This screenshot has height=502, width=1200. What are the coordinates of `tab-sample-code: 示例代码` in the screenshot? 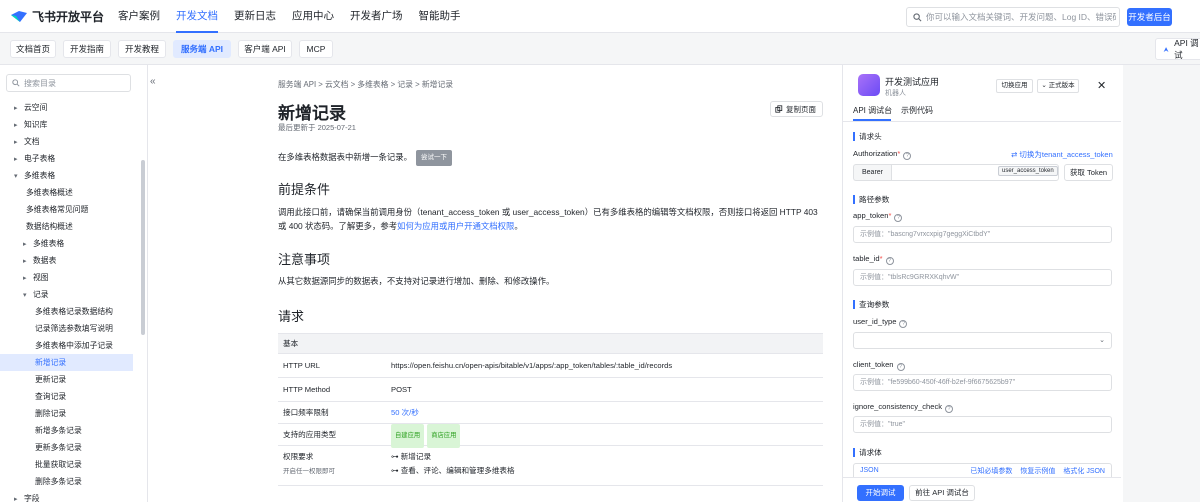 It's located at (917, 110).